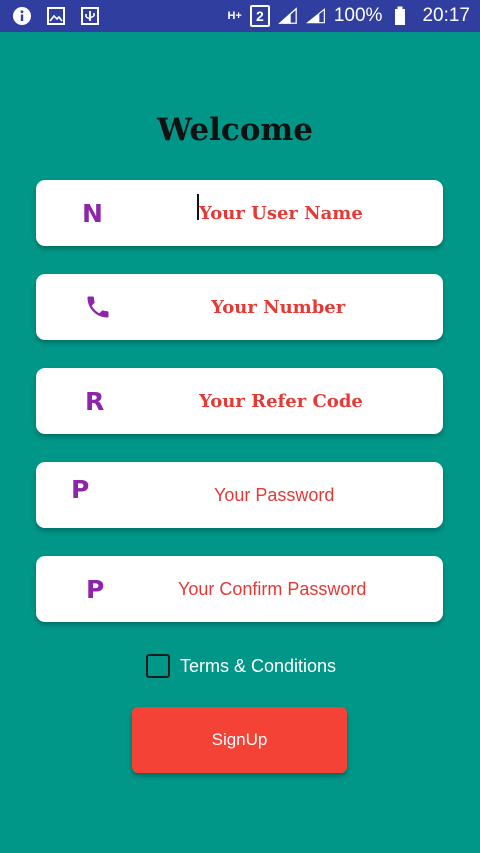  Describe the element at coordinates (239, 740) in the screenshot. I see `signup-button: SignUp` at that location.